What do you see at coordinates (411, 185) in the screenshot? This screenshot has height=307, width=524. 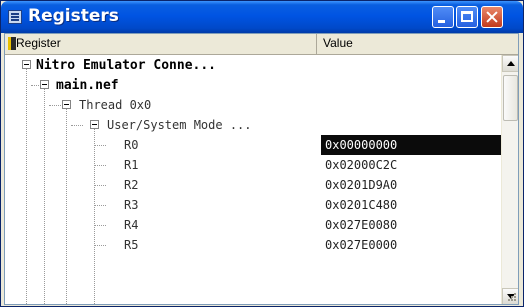 I see `register-value: 0x0201D9A0` at bounding box center [411, 185].